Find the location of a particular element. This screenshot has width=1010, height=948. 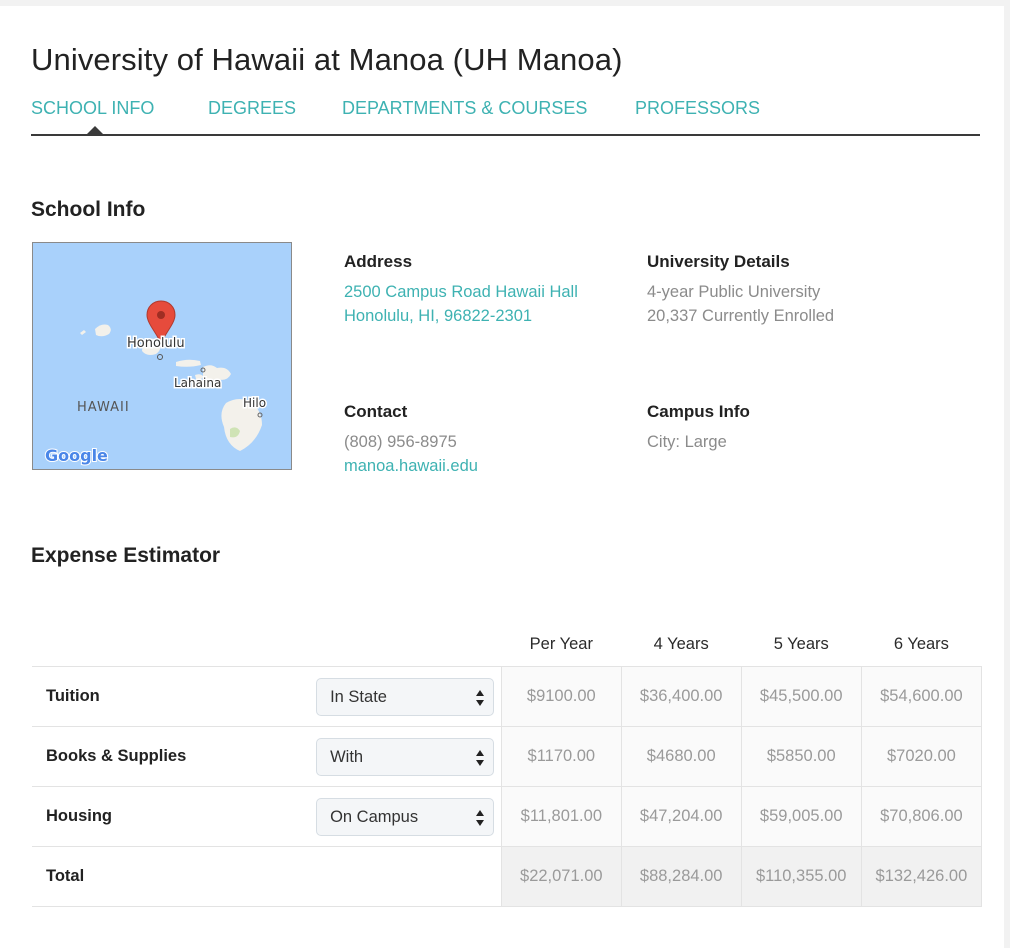

page-title: University of Hawaii at Manoa (UH Manoa) is located at coordinates (327, 59).